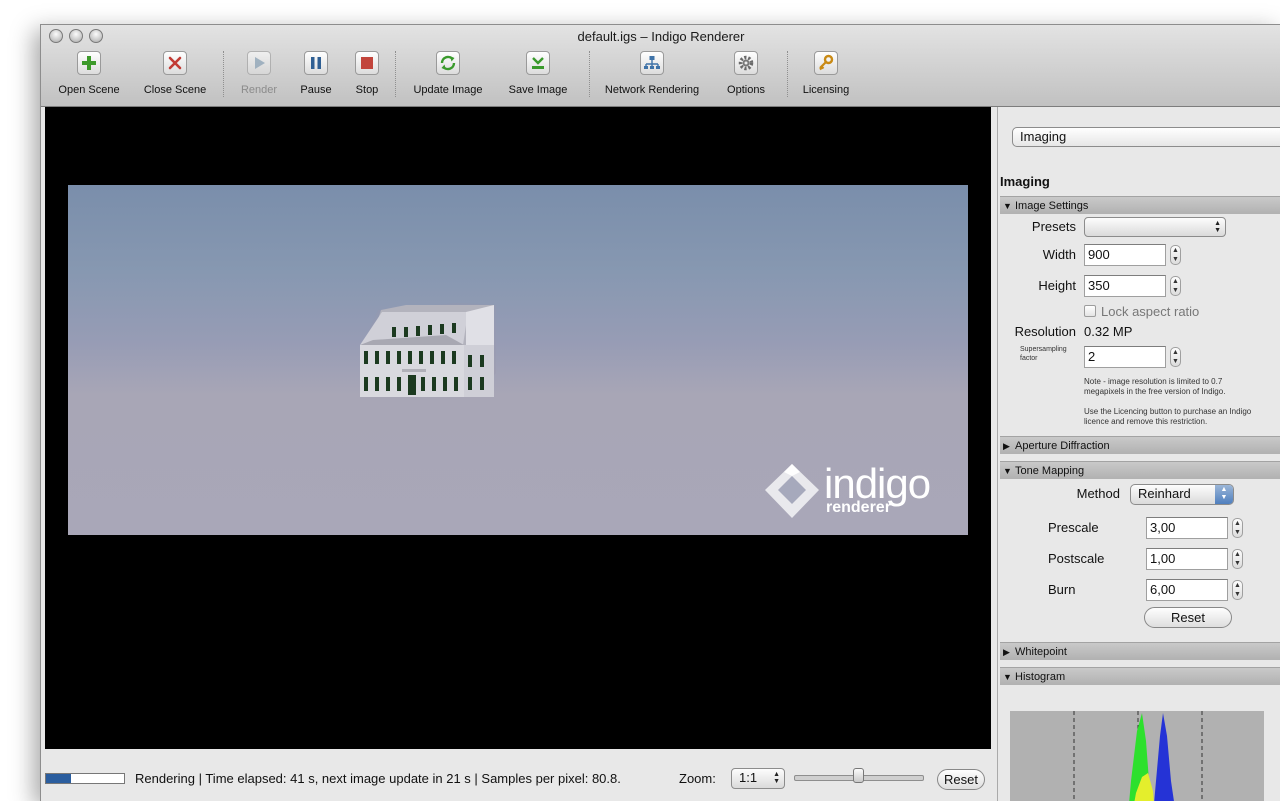  Describe the element at coordinates (858, 507) in the screenshot. I see `watermark-logo-subtext: renderer` at that location.